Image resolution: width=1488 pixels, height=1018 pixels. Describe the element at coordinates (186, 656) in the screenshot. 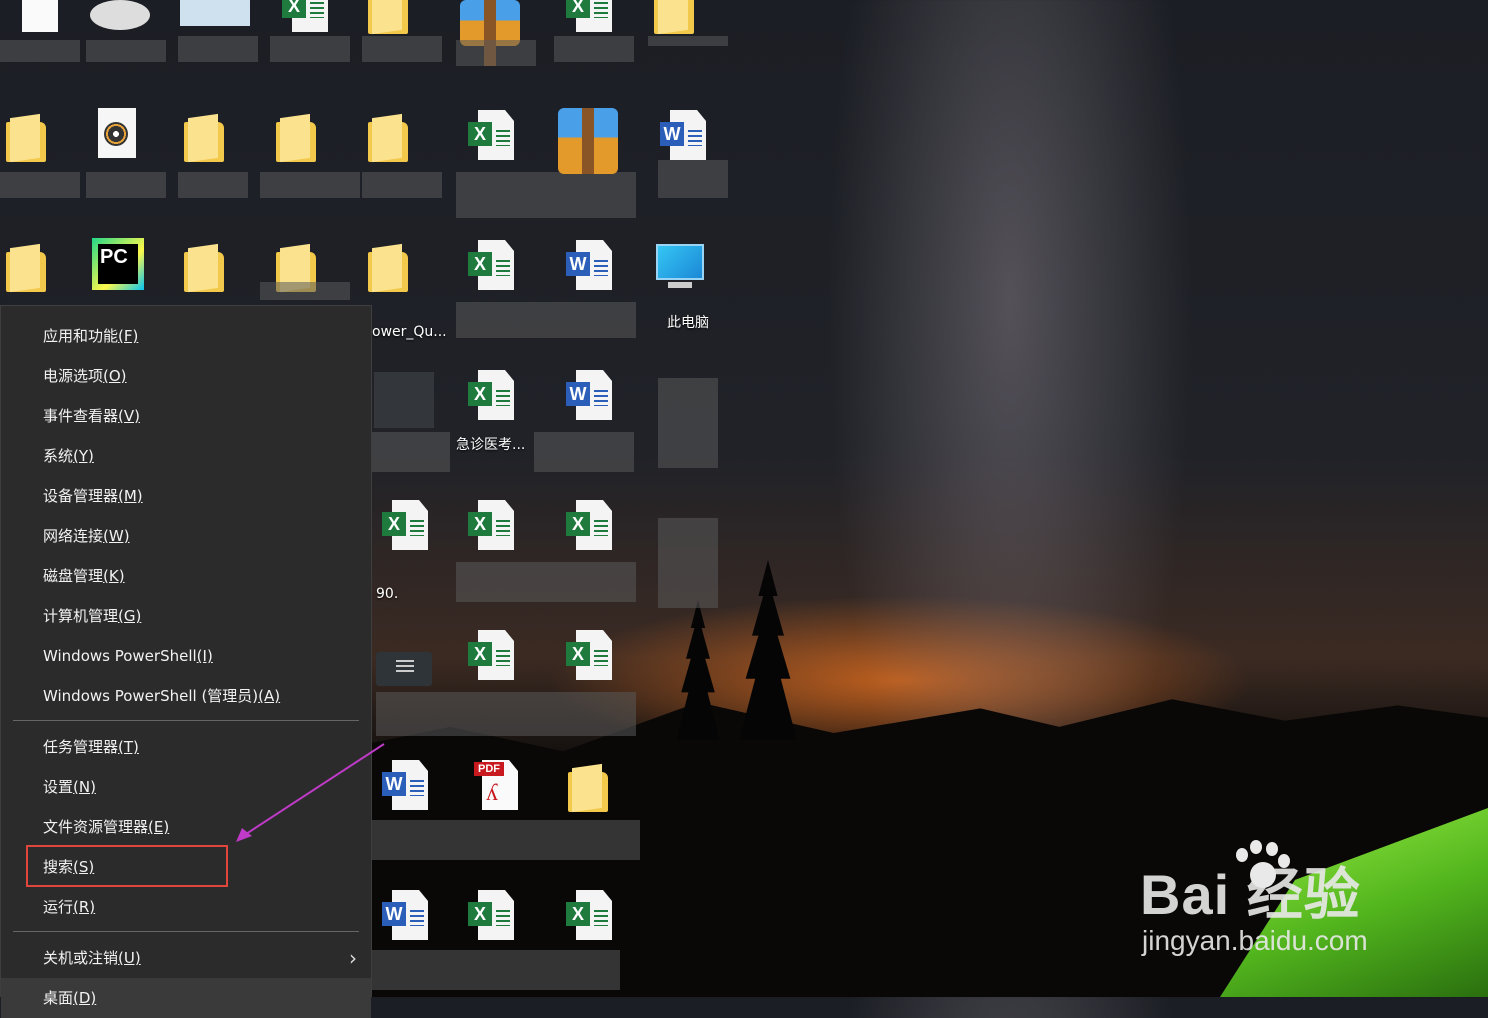

I see `menu-item-powershell: Windows PowerShell(I)` at that location.